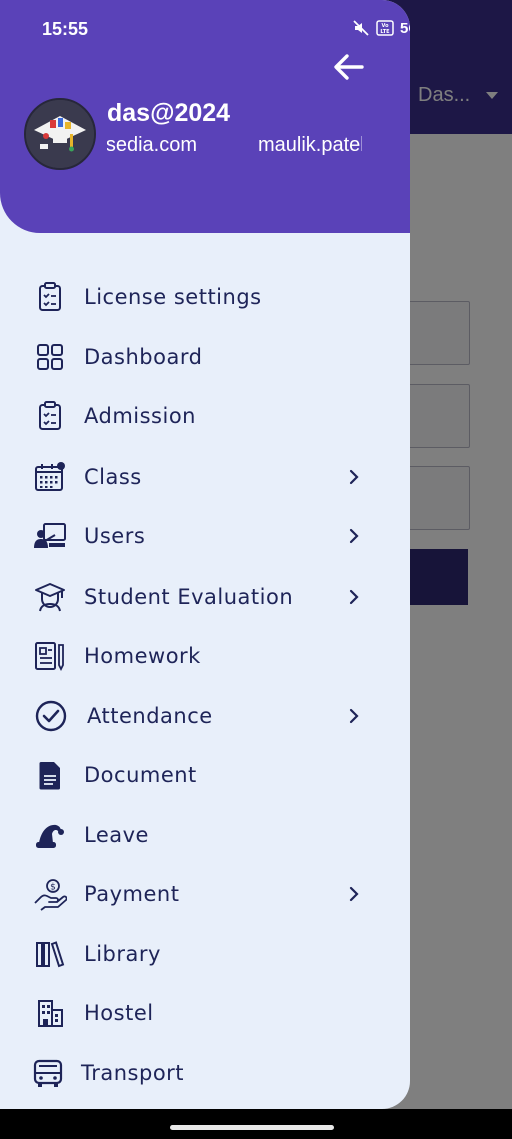 The image size is (512, 1139). I want to click on user-handle: maulik.patel, so click(310, 145).